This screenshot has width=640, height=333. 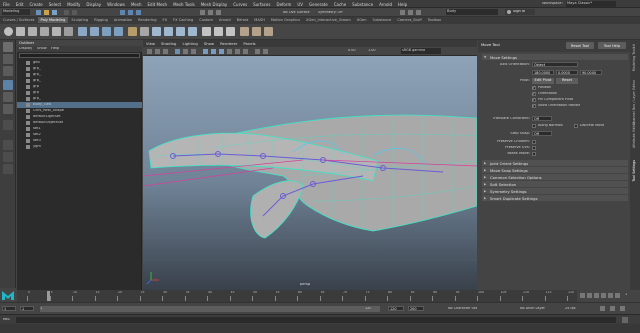 What do you see at coordinates (218, 31) in the screenshot?
I see `target-weld-icon` at bounding box center [218, 31].